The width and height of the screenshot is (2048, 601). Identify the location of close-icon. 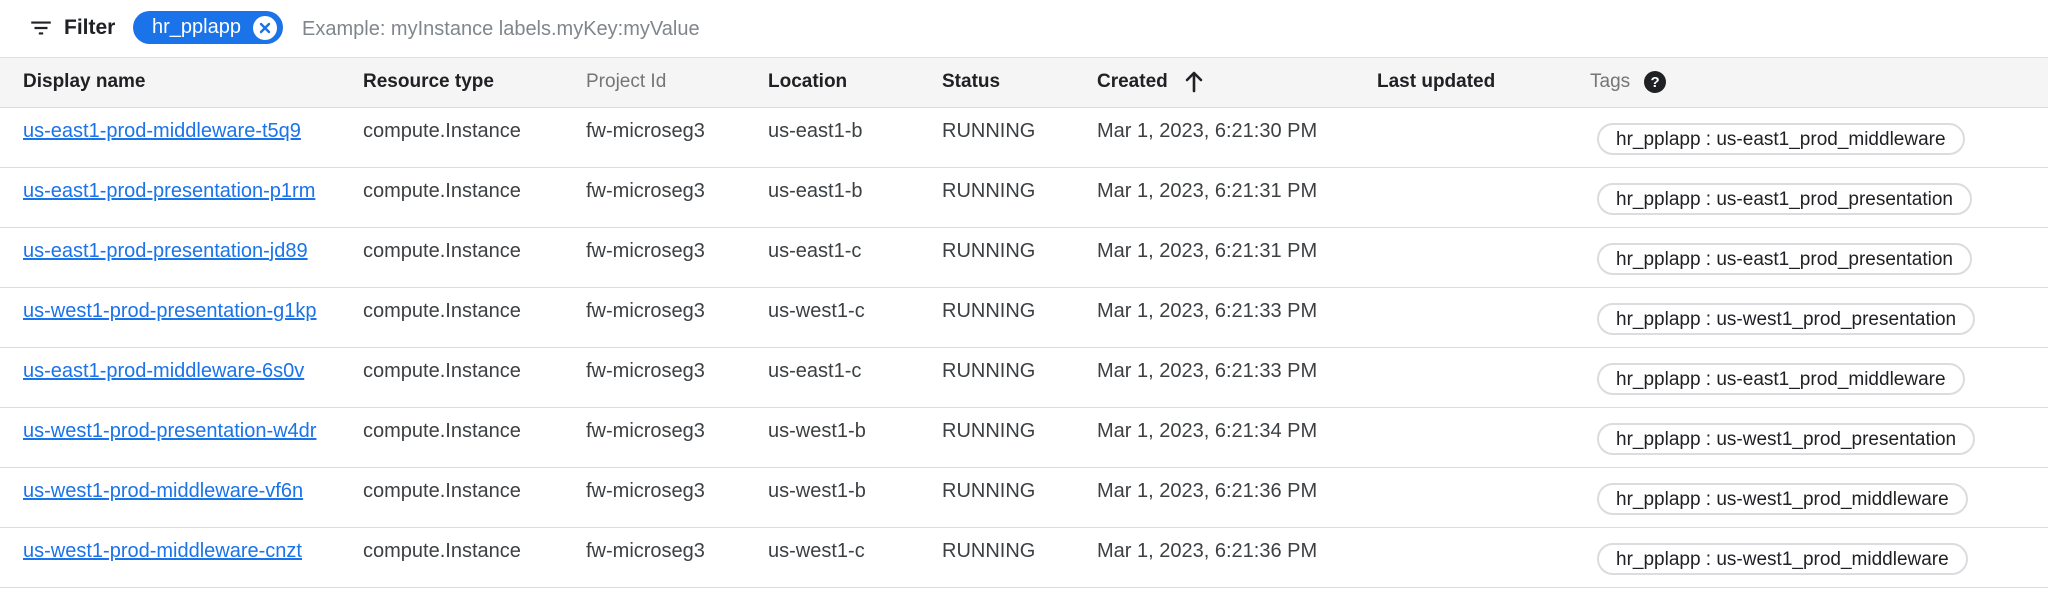
(265, 27).